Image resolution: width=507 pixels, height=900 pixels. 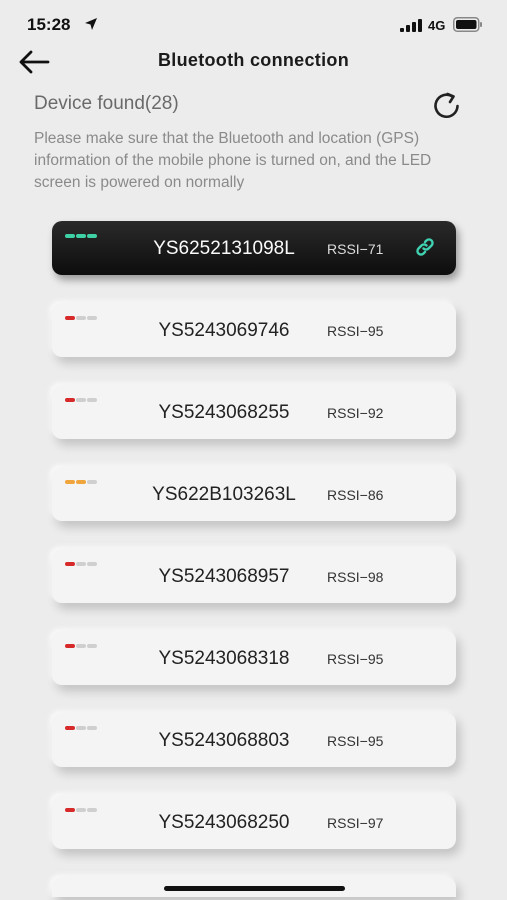 What do you see at coordinates (437, 25) in the screenshot?
I see `network-label: 4G` at bounding box center [437, 25].